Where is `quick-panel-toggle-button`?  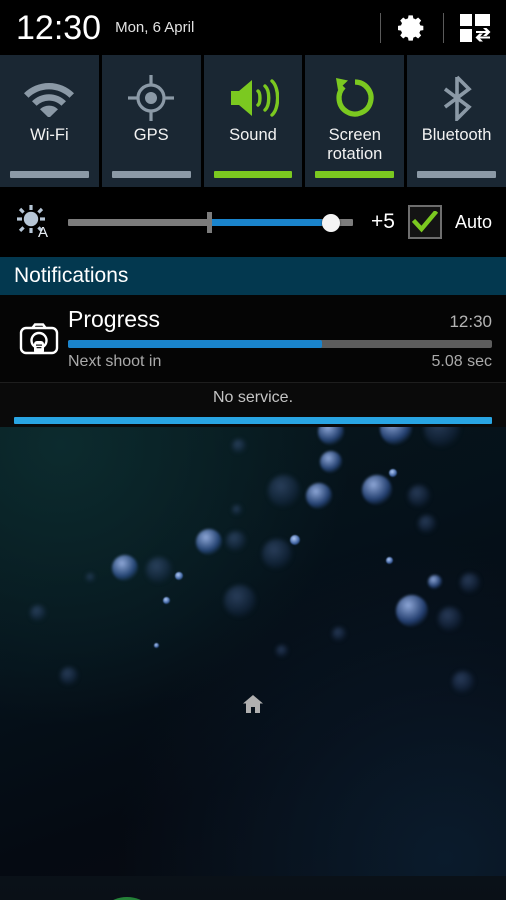 quick-panel-toggle-button is located at coordinates (475, 28).